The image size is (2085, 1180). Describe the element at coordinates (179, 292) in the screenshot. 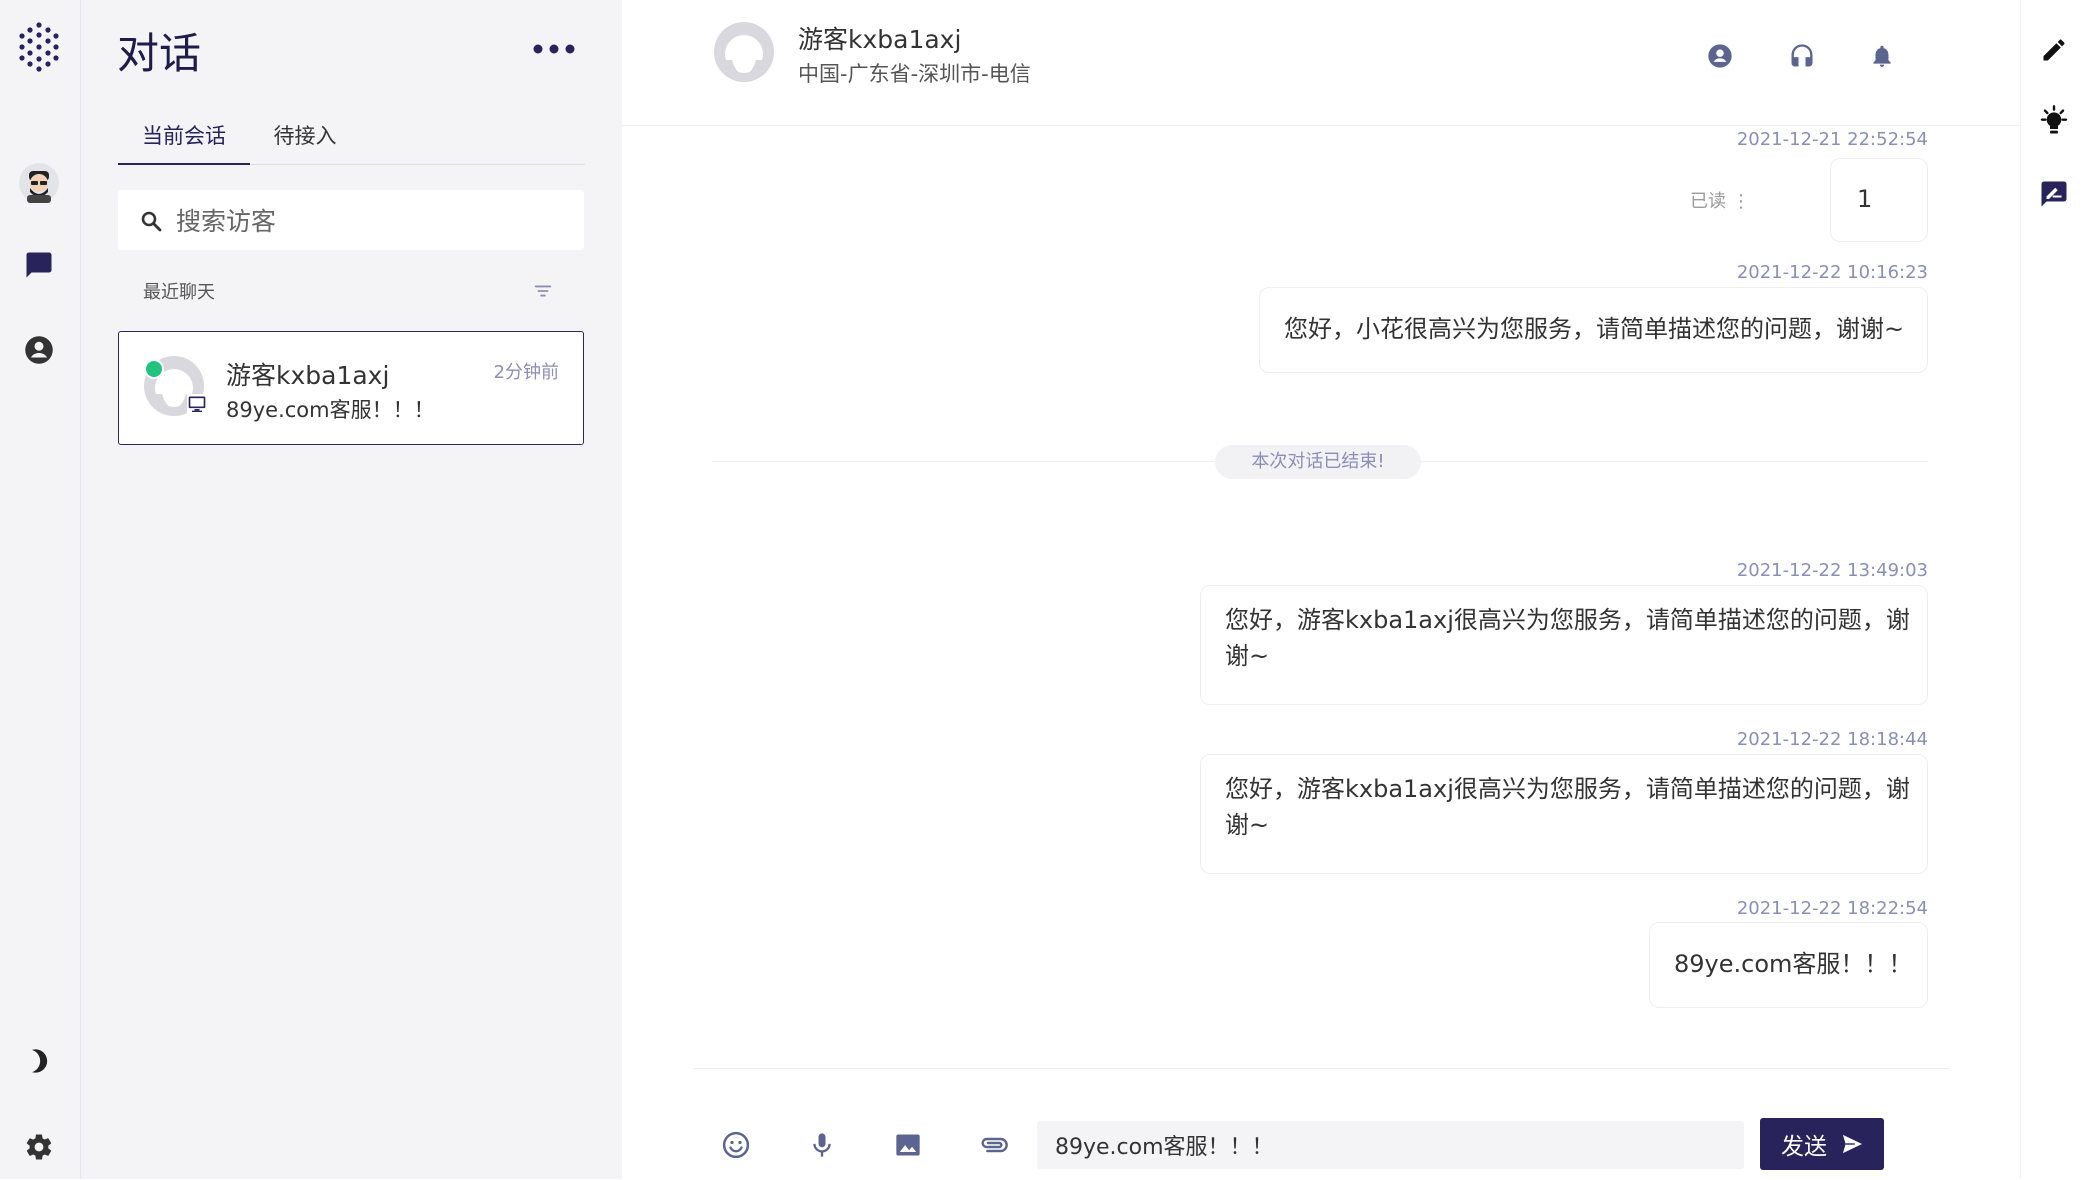

I see `recent-chats-label: 最近聊天` at that location.